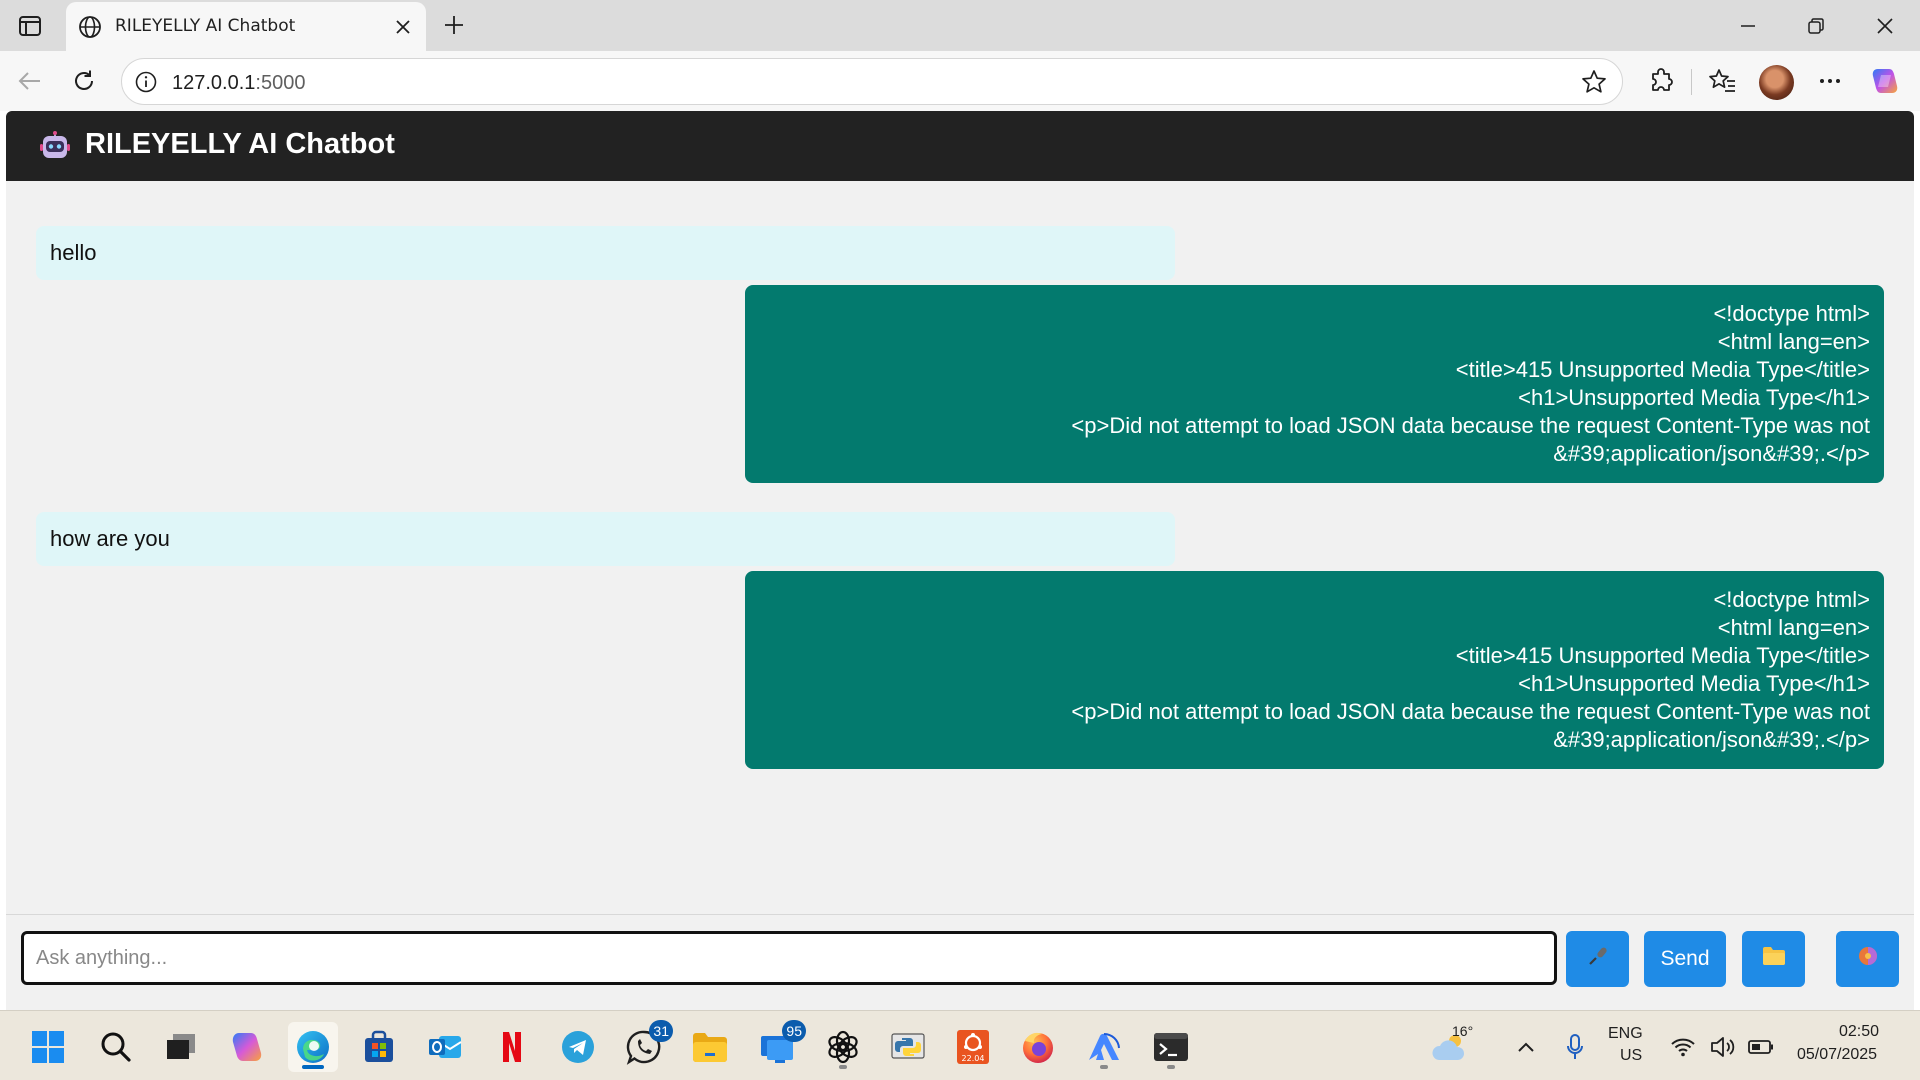 This screenshot has height=1080, width=1920. What do you see at coordinates (578, 1047) in the screenshot?
I see `telegram-icon` at bounding box center [578, 1047].